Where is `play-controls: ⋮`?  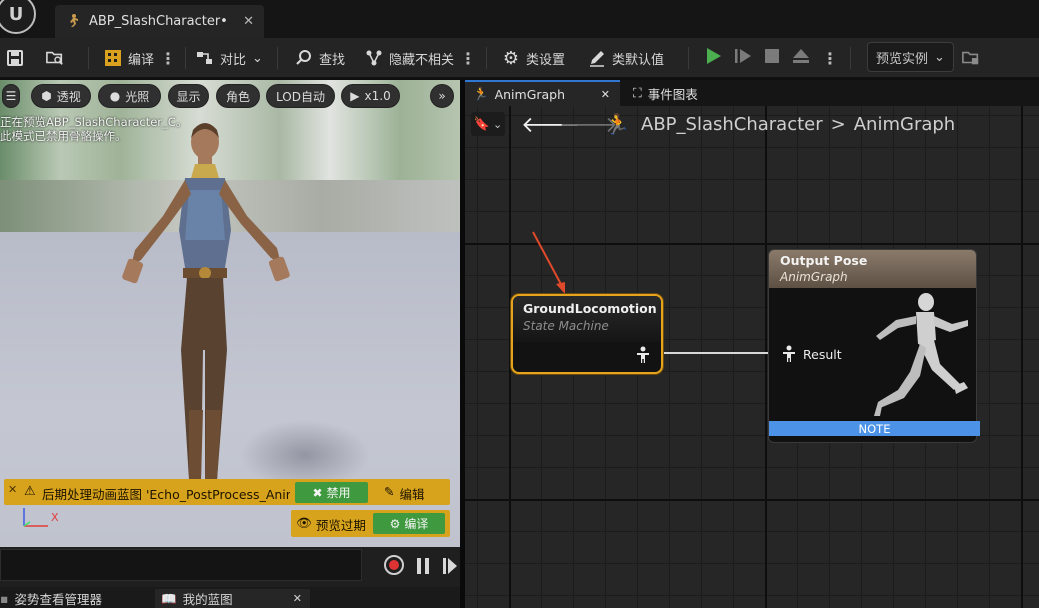
play-controls: ⋮ is located at coordinates (771, 58).